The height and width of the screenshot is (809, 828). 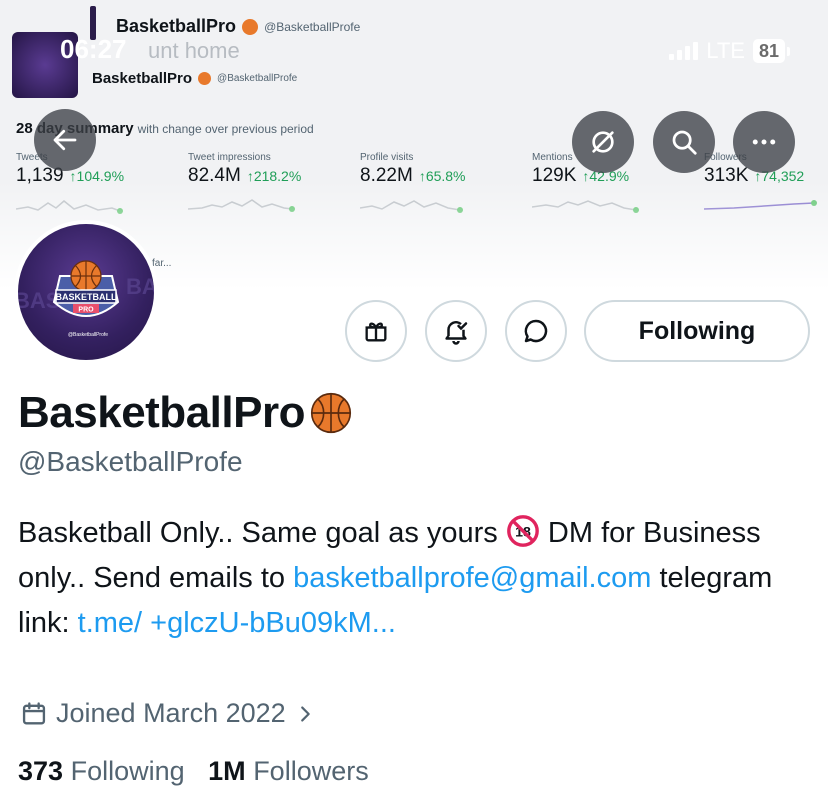 What do you see at coordinates (257, 78) in the screenshot?
I see `banner-card-handle: @BasketballProfe` at bounding box center [257, 78].